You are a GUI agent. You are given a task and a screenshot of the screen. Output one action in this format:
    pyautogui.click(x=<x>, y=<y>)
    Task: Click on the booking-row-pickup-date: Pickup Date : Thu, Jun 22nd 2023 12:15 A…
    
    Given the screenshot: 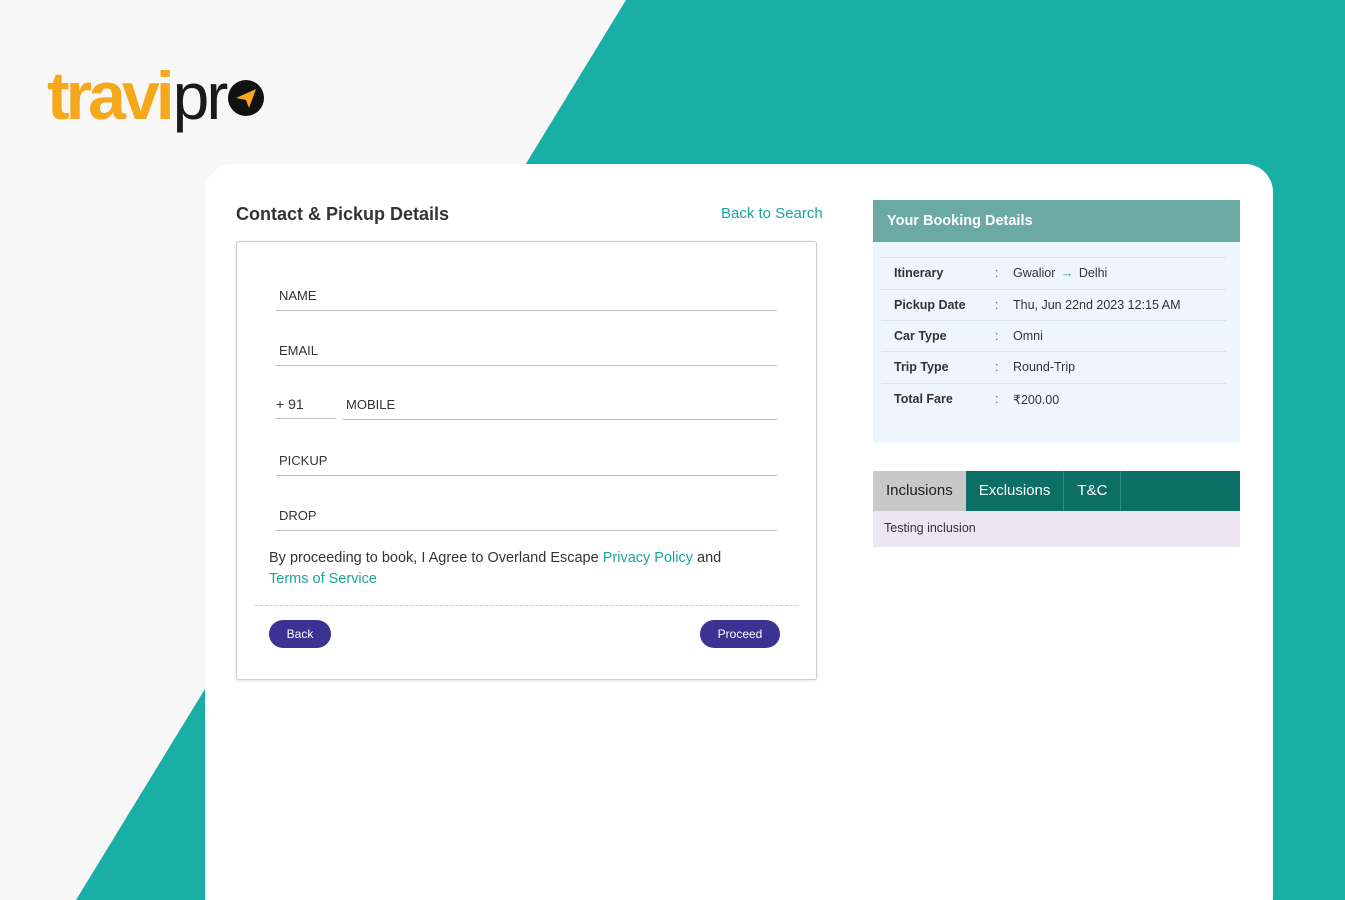 What is the action you would take?
    pyautogui.click(x=1053, y=305)
    